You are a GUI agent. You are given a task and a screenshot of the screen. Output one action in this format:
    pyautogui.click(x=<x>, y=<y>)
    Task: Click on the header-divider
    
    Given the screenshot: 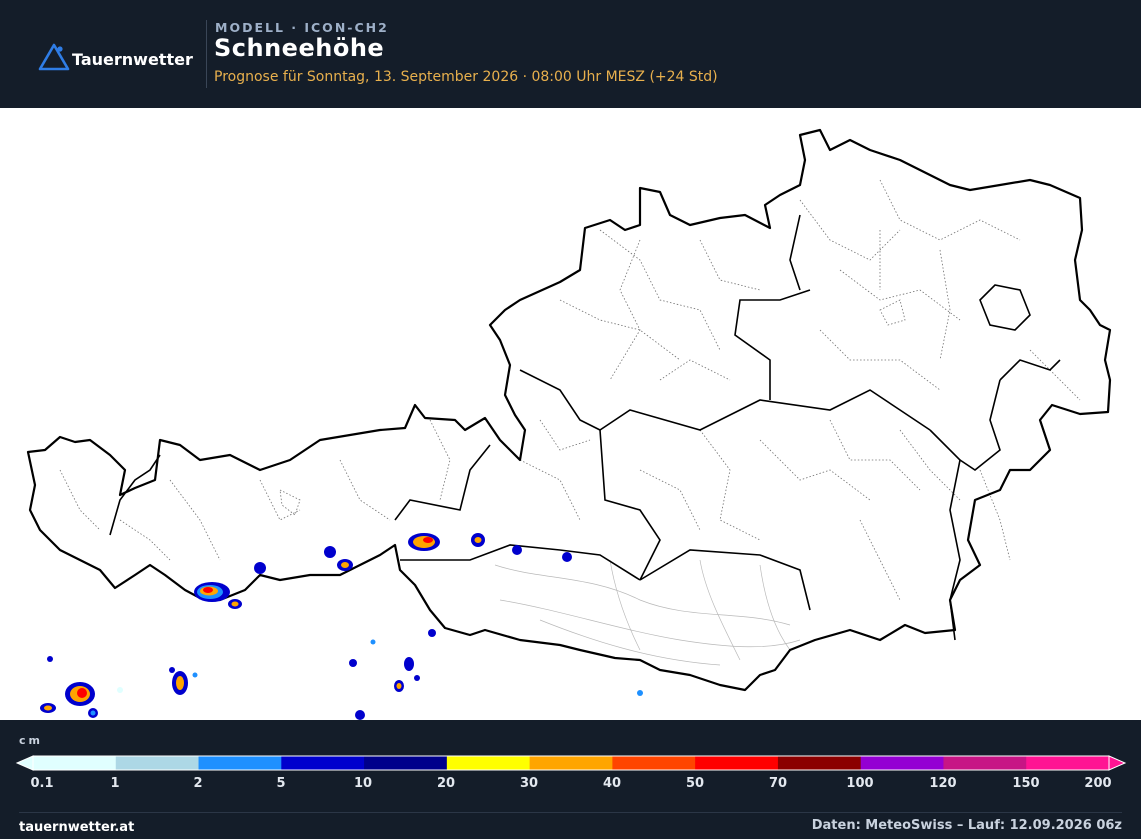 What is the action you would take?
    pyautogui.click(x=206, y=54)
    